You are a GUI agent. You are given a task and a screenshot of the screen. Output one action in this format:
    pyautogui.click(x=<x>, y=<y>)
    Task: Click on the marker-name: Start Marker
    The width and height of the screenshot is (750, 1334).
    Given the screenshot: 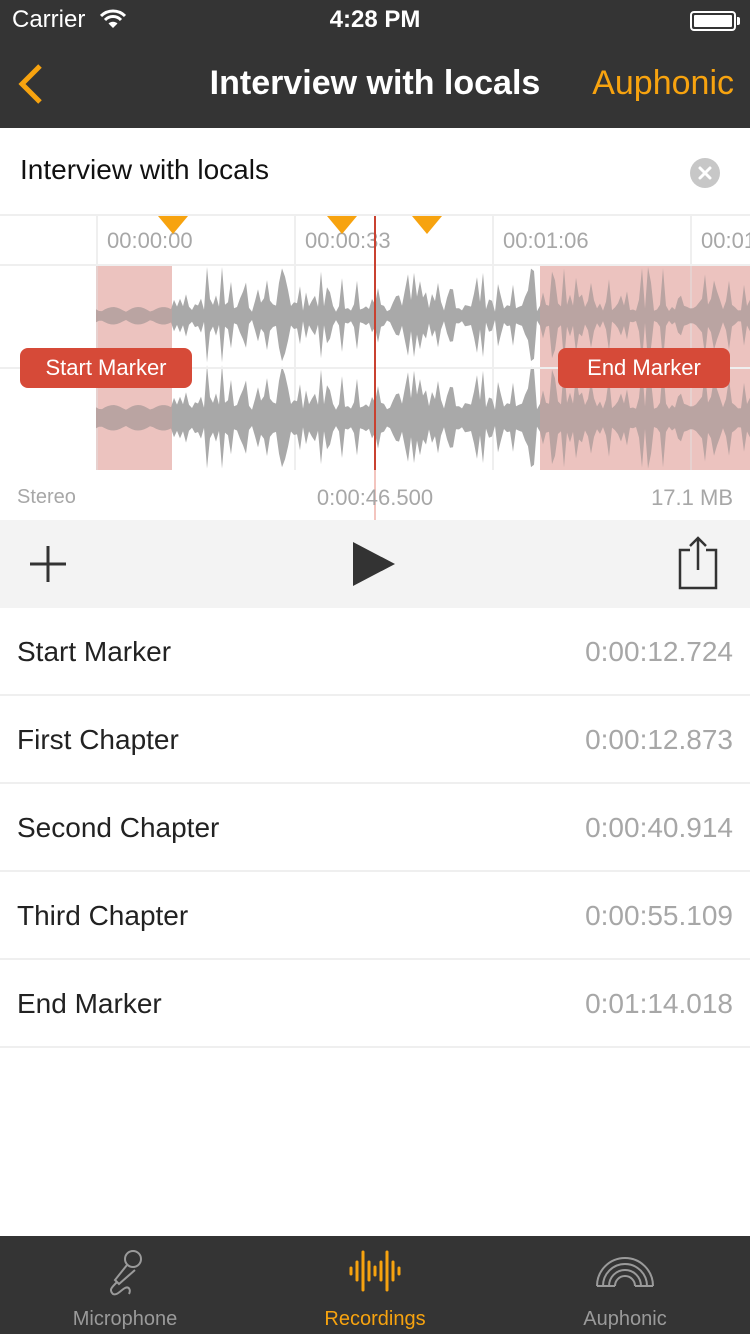 What is the action you would take?
    pyautogui.click(x=94, y=651)
    